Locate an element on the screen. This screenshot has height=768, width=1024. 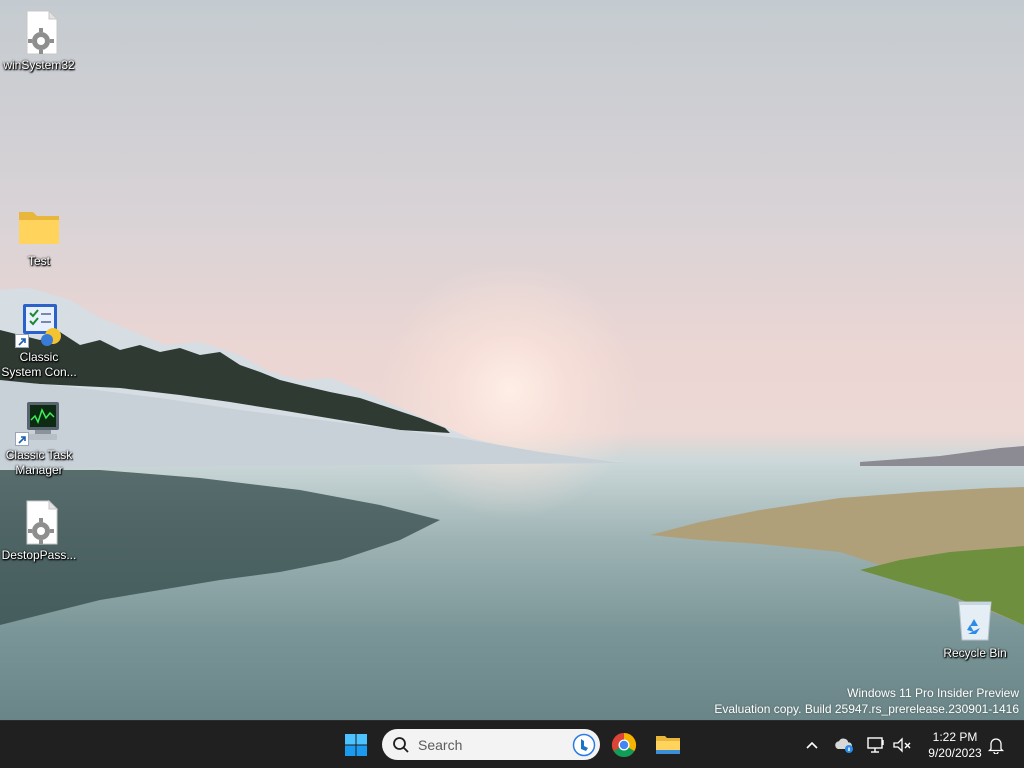
desktop-icon-label: winSystem32 is located at coordinates (39, 65).